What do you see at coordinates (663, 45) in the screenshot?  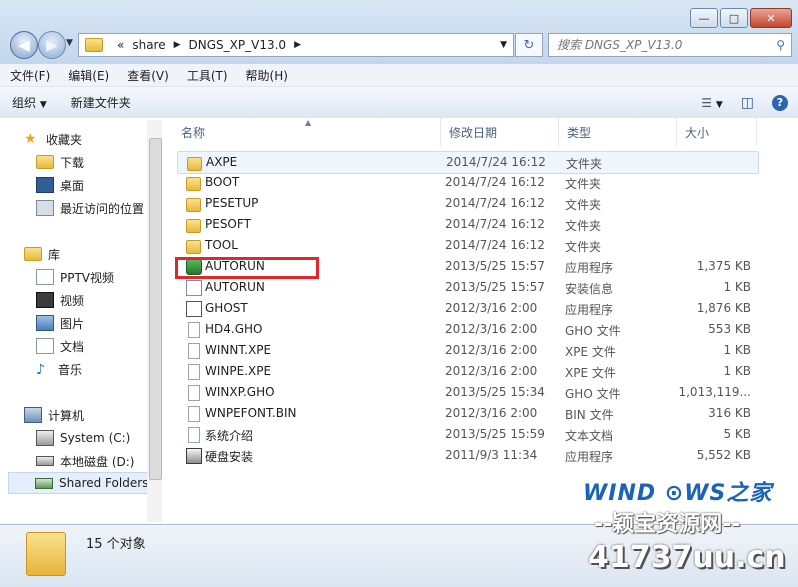 I see `search-input` at bounding box center [663, 45].